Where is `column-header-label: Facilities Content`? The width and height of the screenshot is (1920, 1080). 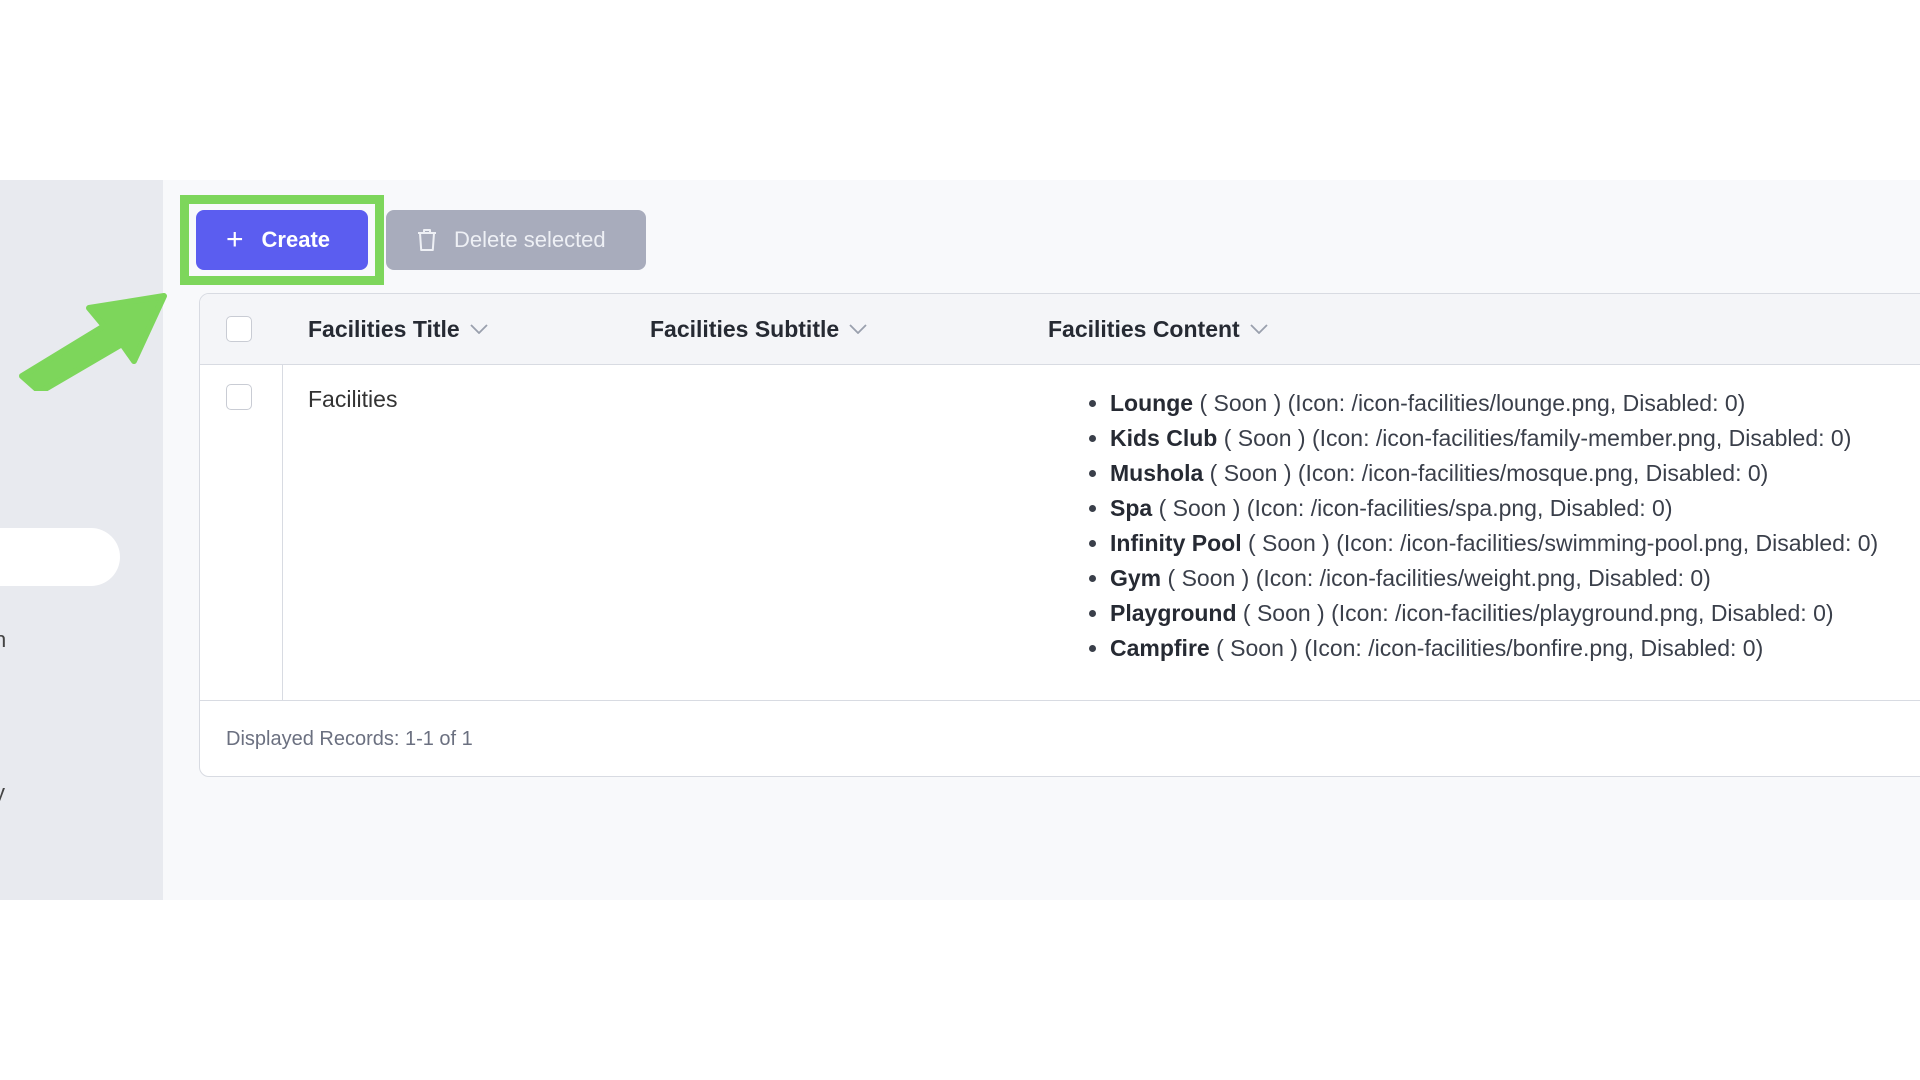
column-header-label: Facilities Content is located at coordinates (1144, 328).